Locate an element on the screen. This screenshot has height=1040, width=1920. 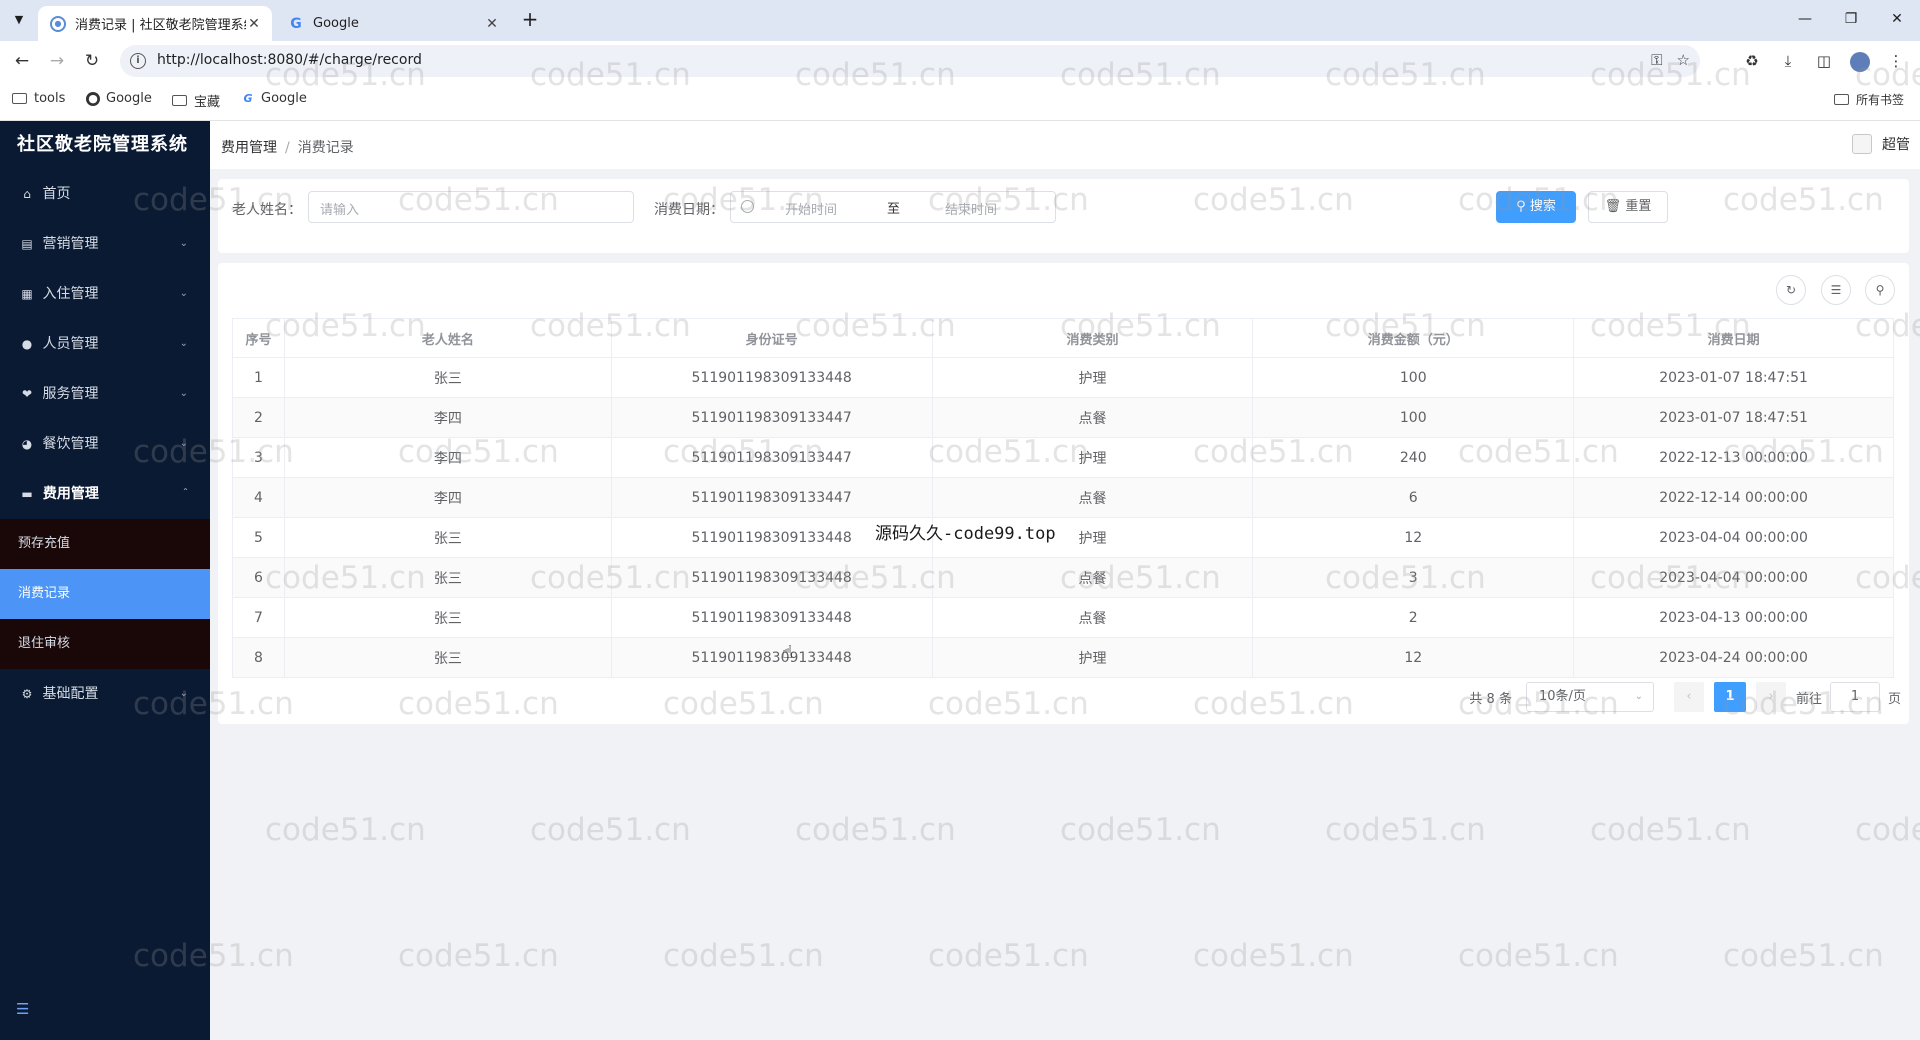
omnibox-actions: ⚿ ☆ is located at coordinates (1670, 60).